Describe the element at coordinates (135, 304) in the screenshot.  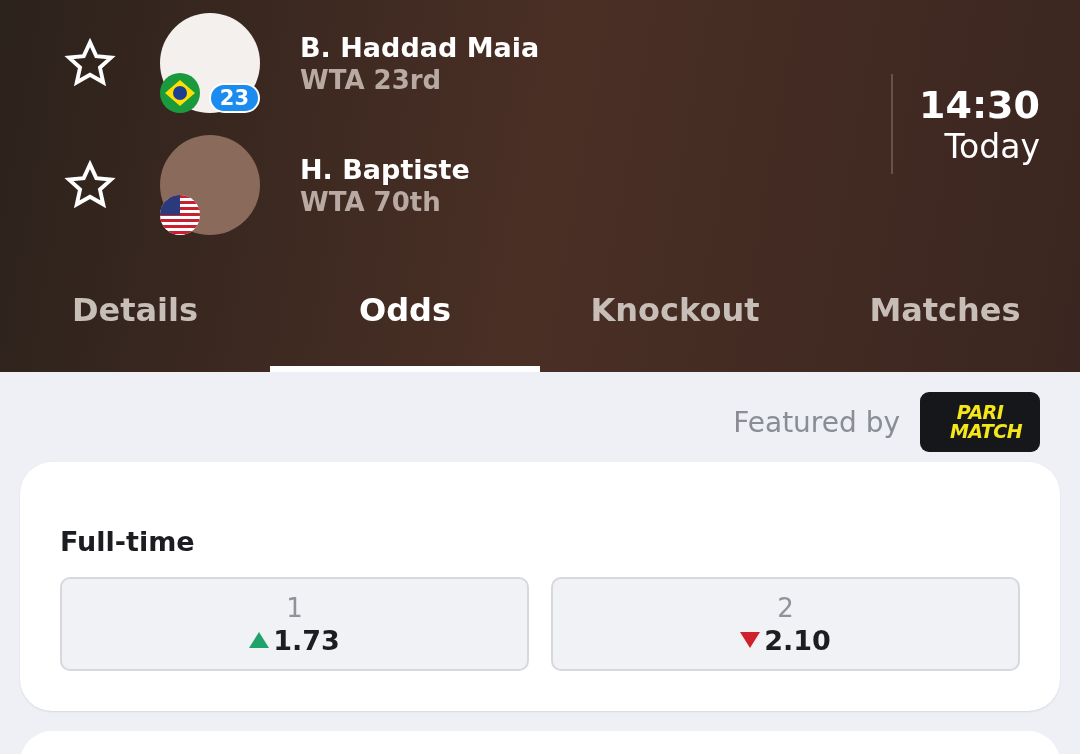
I see `tab: Details` at that location.